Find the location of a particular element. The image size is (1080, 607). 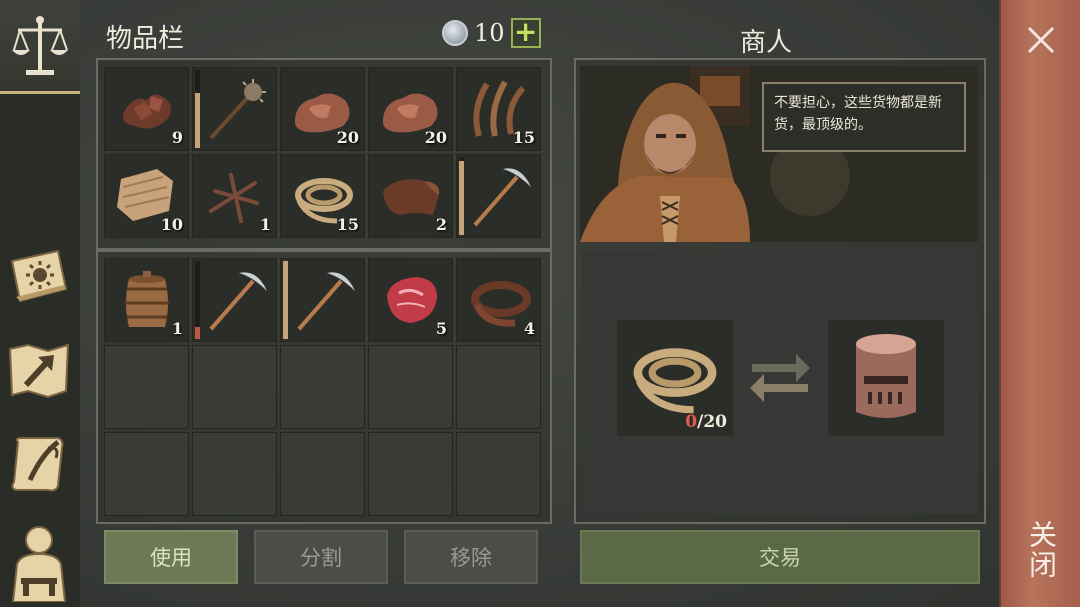

inventory-slot: 9 is located at coordinates (146, 109).